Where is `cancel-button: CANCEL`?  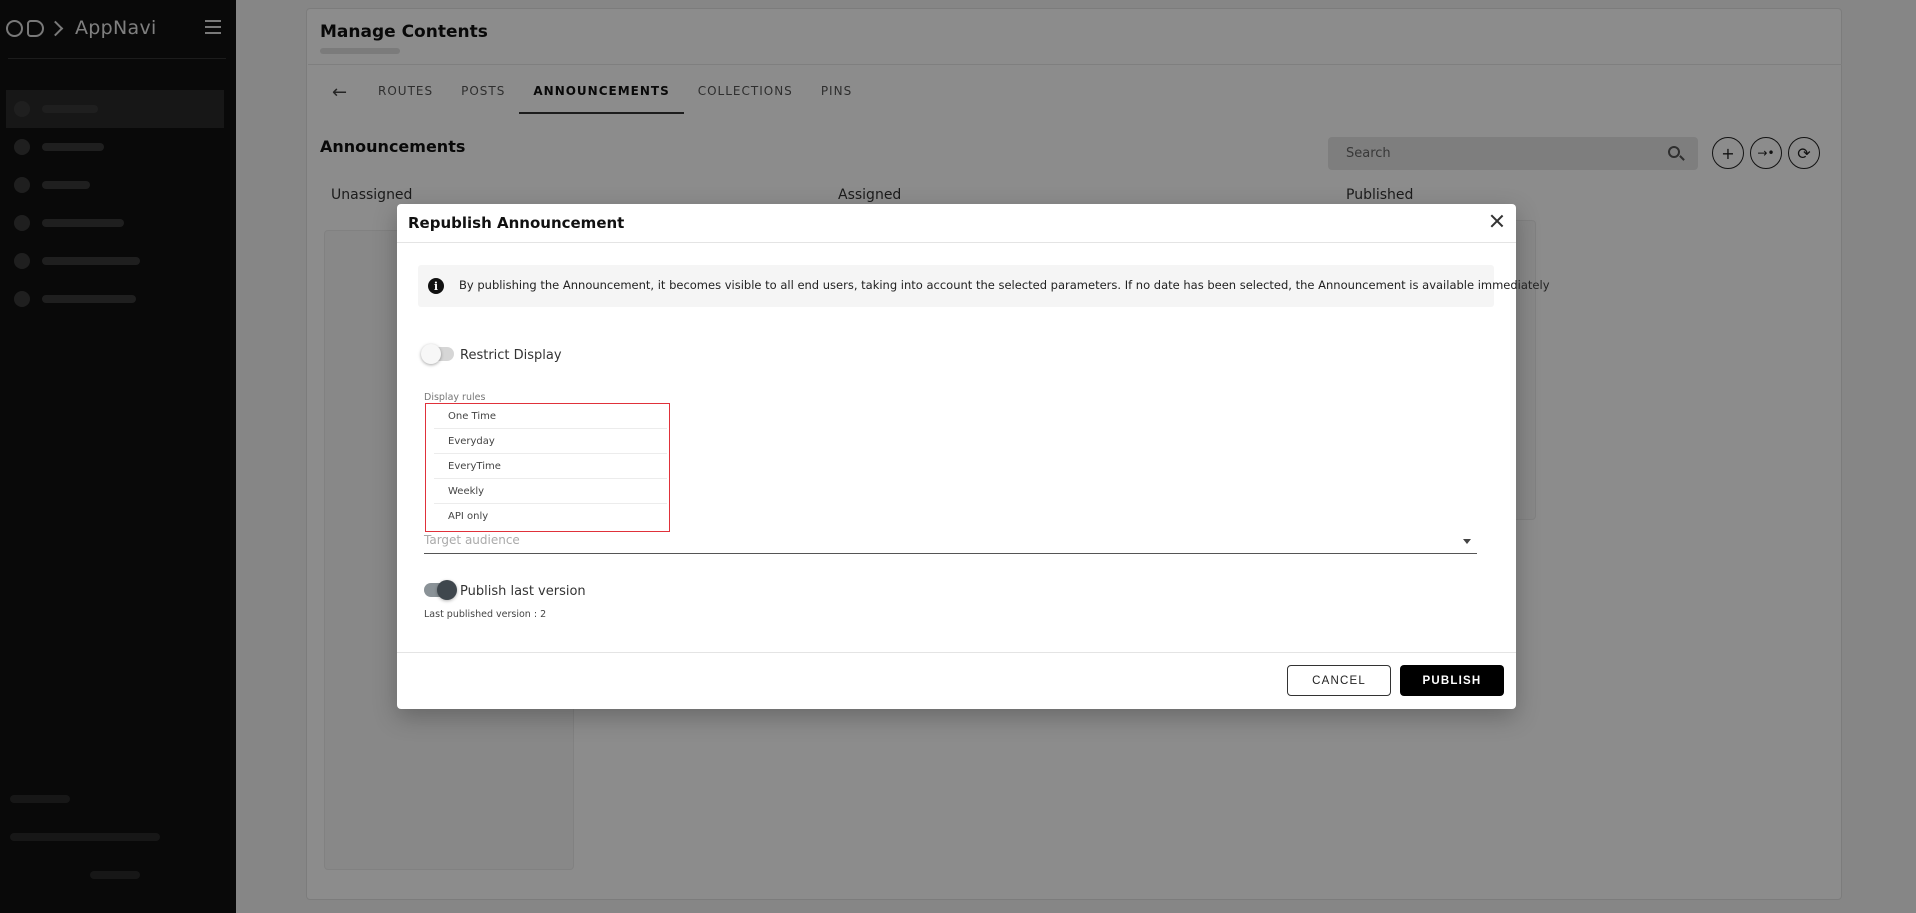
cancel-button: CANCEL is located at coordinates (1339, 680).